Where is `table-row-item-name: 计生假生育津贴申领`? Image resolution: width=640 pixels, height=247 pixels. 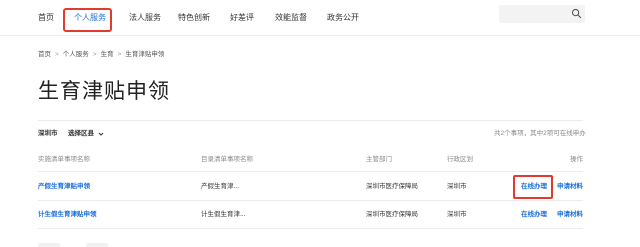
table-row-item-name: 计生假生育津贴申领 is located at coordinates (67, 215).